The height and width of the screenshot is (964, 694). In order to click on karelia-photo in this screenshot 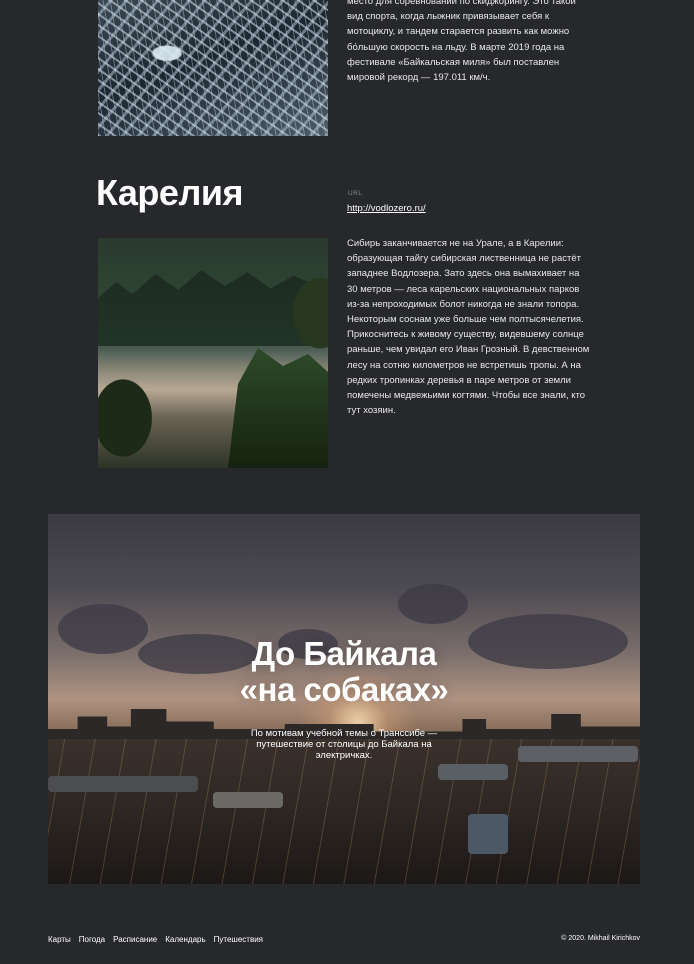, I will do `click(213, 353)`.